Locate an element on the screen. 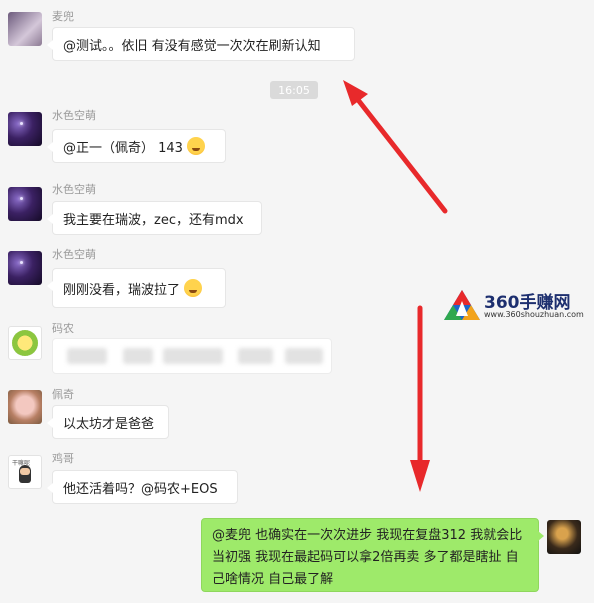 The width and height of the screenshot is (594, 603). blurred-message-bubble is located at coordinates (192, 356).